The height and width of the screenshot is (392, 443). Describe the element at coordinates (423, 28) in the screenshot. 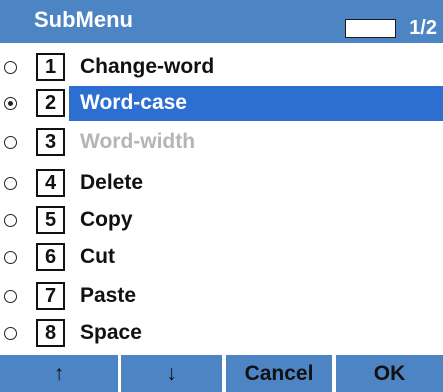

I see `page-indicator: 1/2` at that location.